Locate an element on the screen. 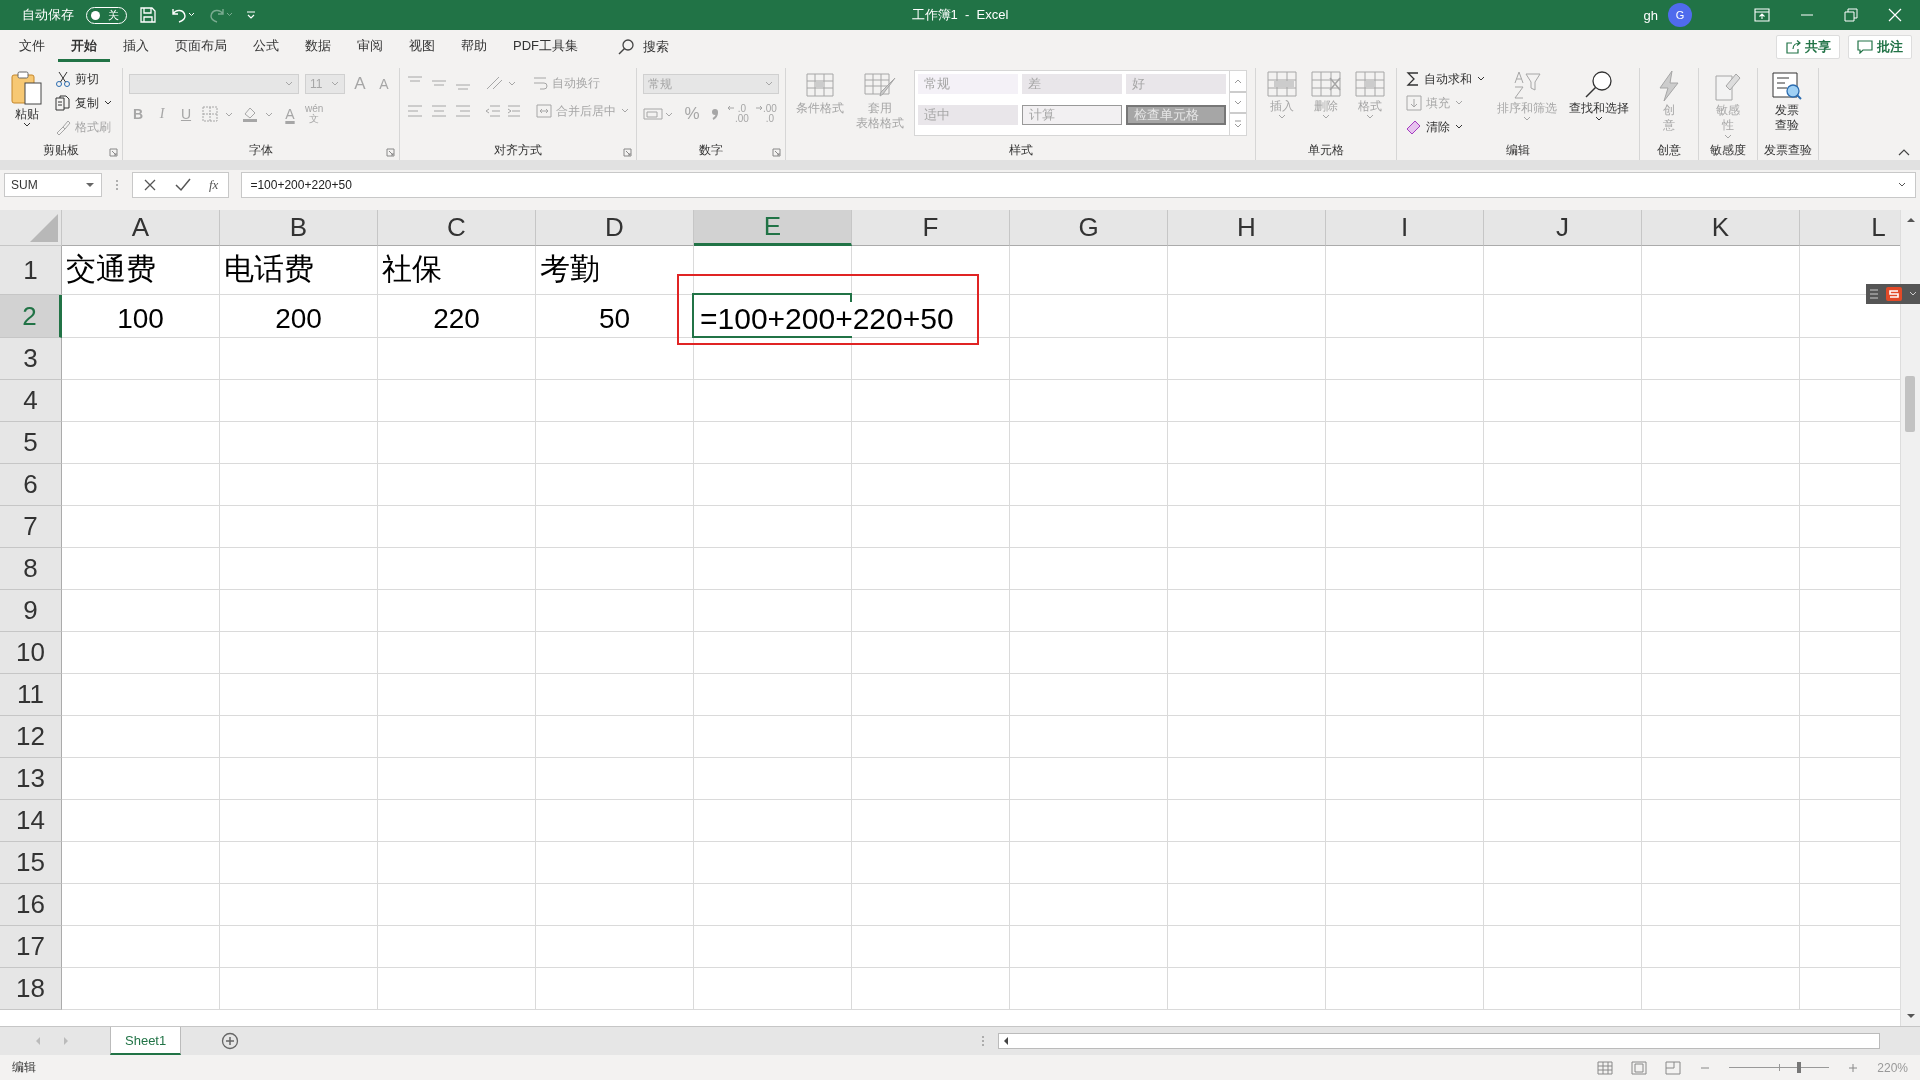 This screenshot has width=1920, height=1080. customize-caret-icon is located at coordinates (251, 15).